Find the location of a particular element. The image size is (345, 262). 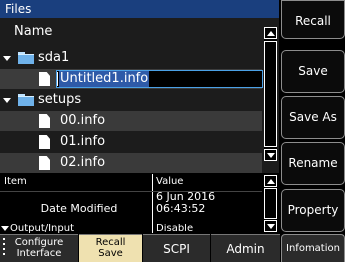

information-button-label: Infomation is located at coordinates (313, 248).